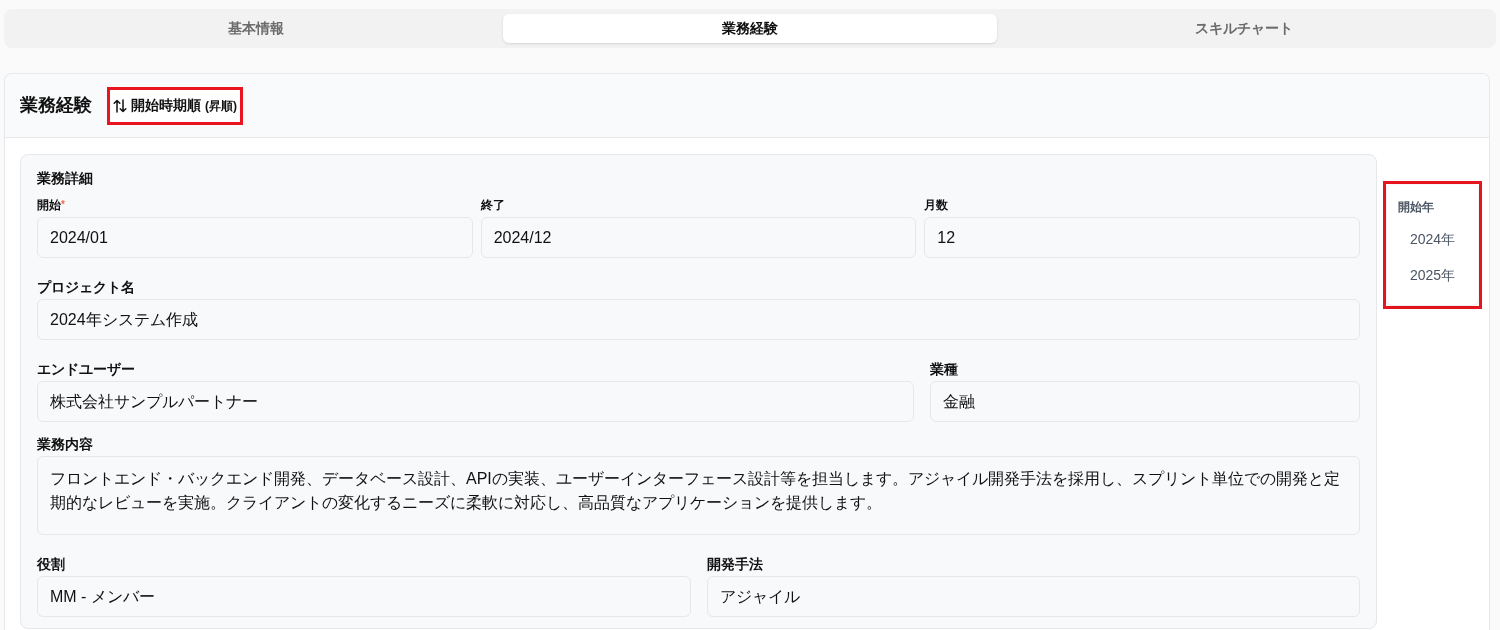 This screenshot has width=1500, height=630. Describe the element at coordinates (86, 369) in the screenshot. I see `field-label: エンドユーザー` at that location.